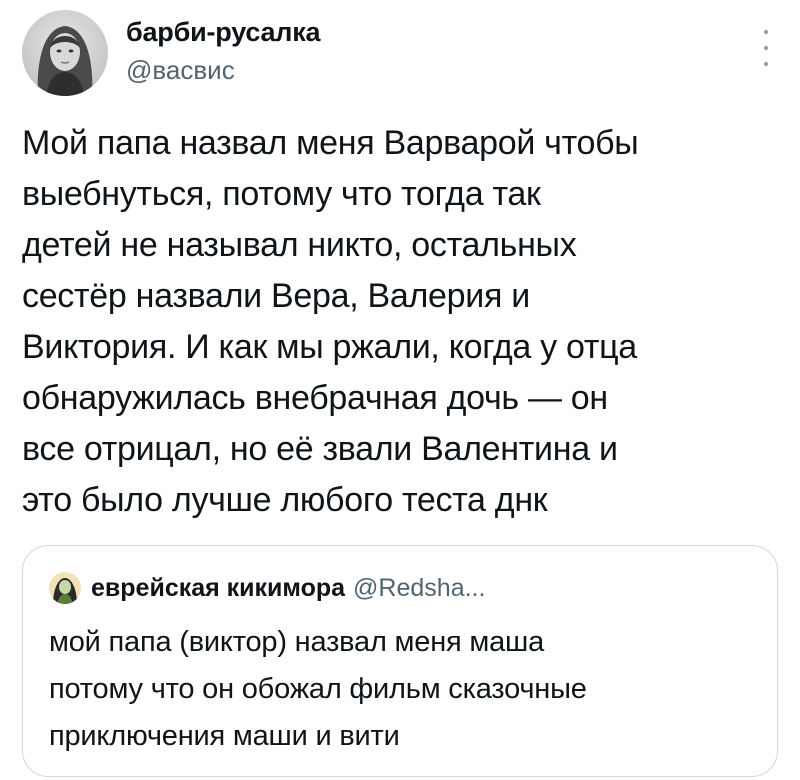 This screenshot has height=780, width=800. I want to click on author-avatar, so click(65, 53).